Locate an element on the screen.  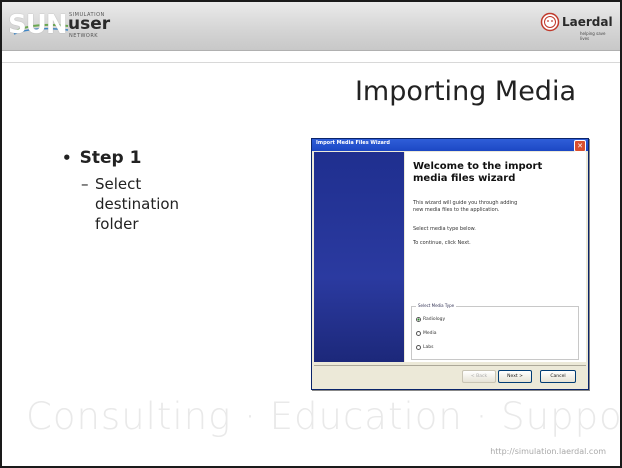
sub-bullet: – Select destination folder is located at coordinates (143, 204).